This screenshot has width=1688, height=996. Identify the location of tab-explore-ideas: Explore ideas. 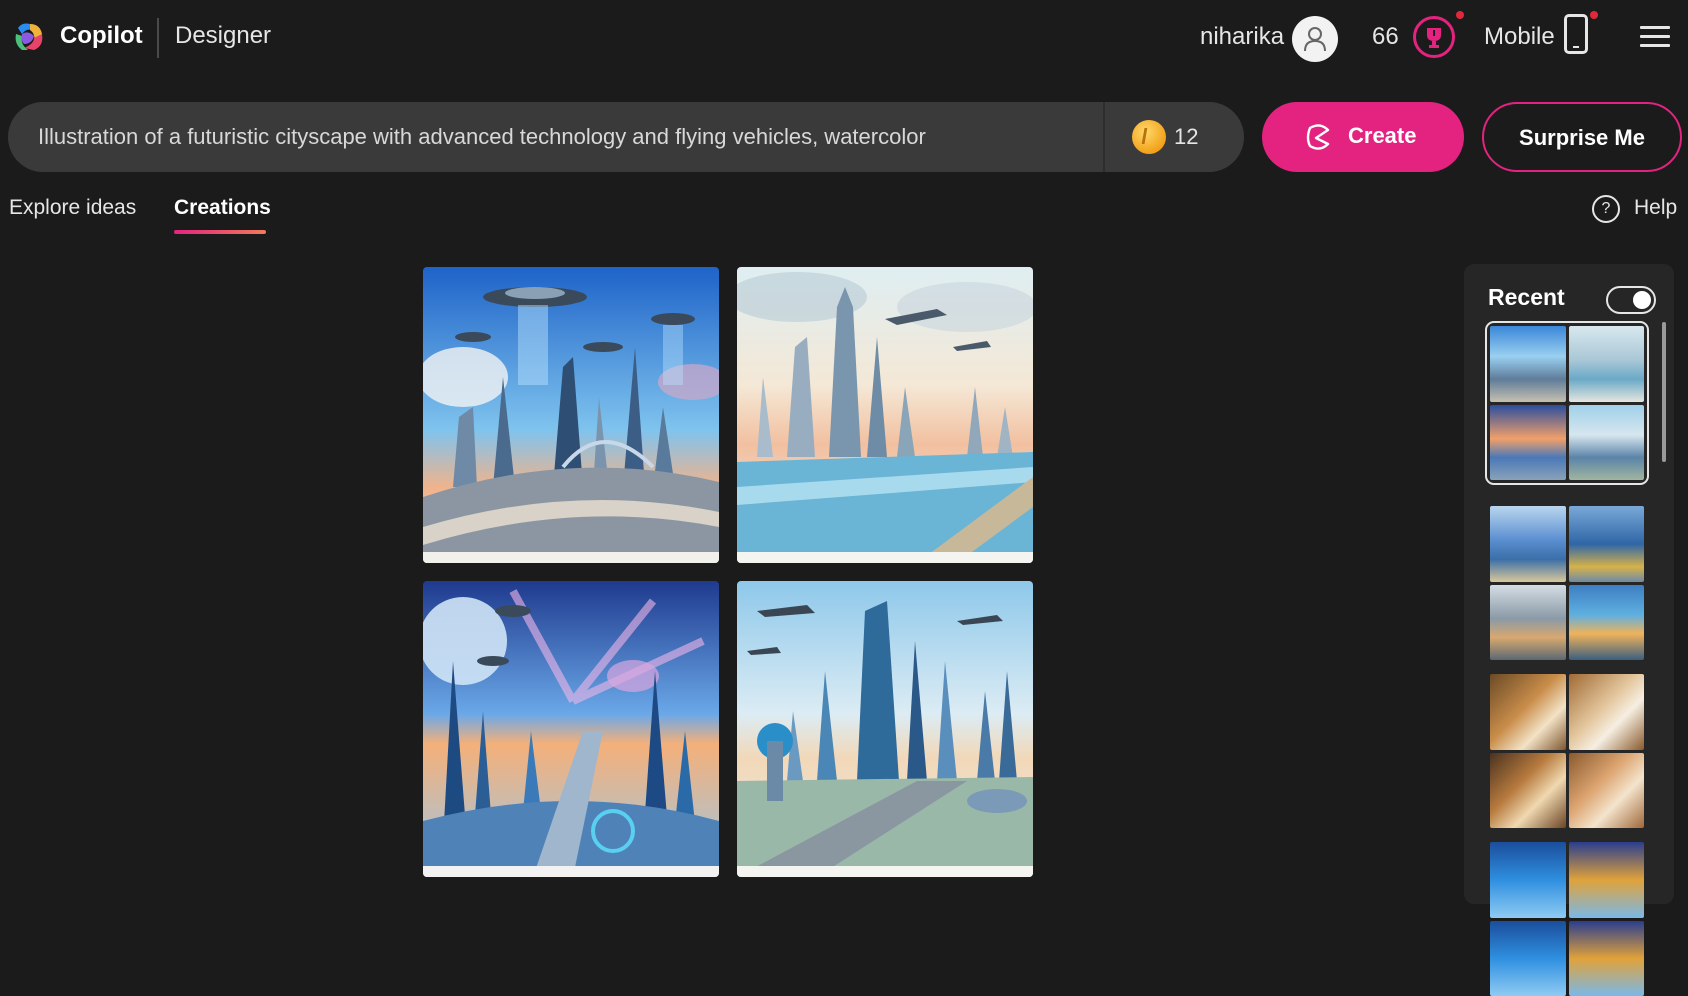
(72, 208).